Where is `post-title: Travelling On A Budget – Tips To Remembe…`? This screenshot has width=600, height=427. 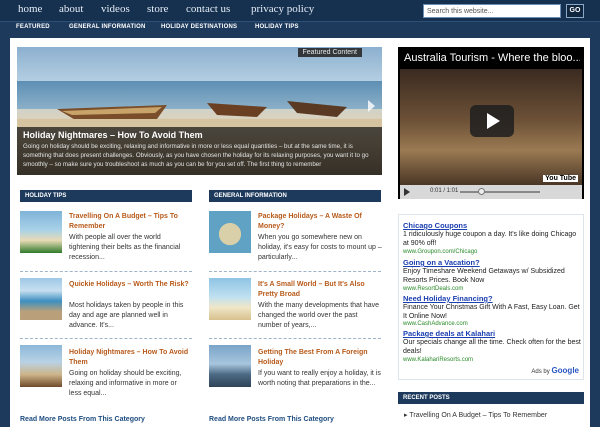
post-title: Travelling On A Budget – Tips To Remembe… is located at coordinates (129, 222).